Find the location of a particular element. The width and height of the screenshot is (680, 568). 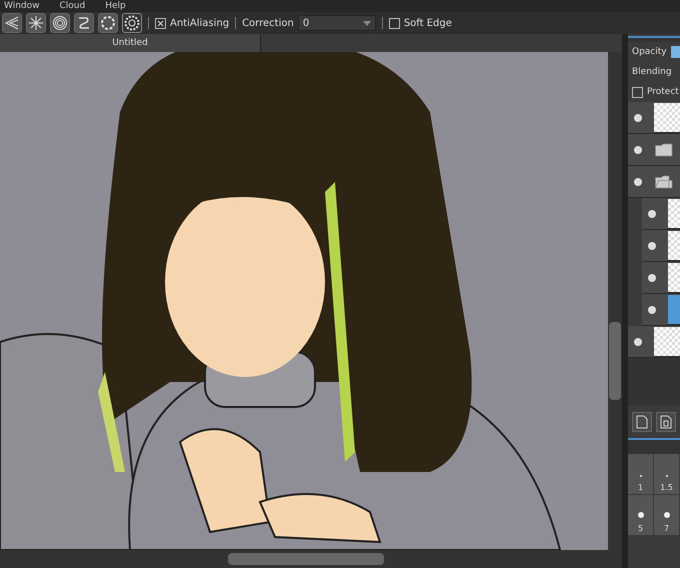

brush-size-cell: 7 is located at coordinates (666, 515).